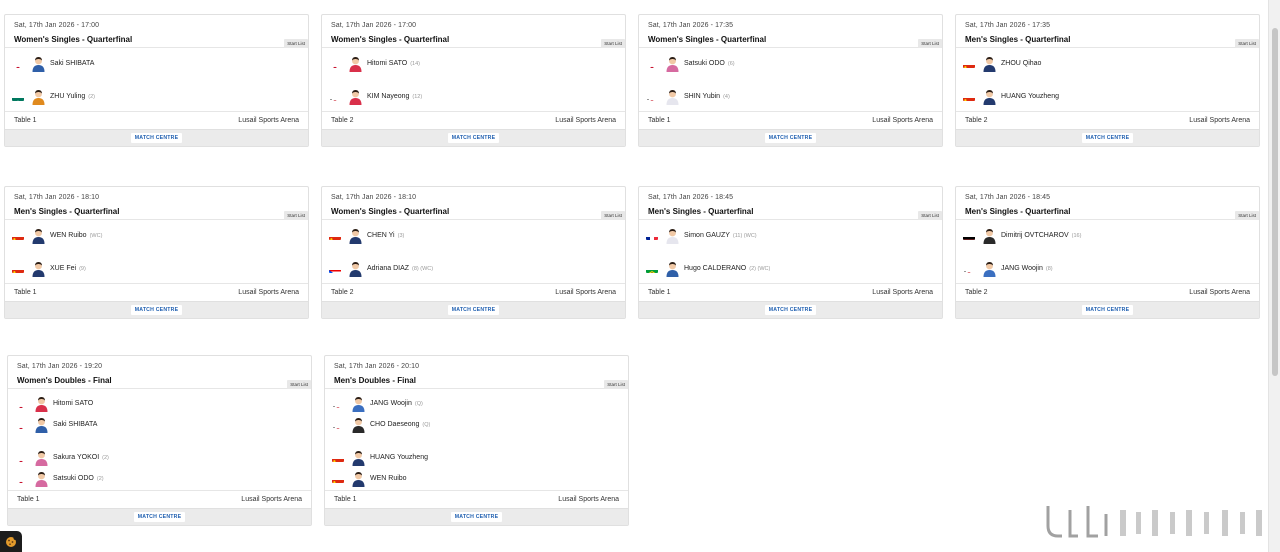 The width and height of the screenshot is (1280, 552). Describe the element at coordinates (1107, 251) in the screenshot. I see `match-players: Dimitrij OVTCHAROV (16) JANG Woojin (8)` at that location.